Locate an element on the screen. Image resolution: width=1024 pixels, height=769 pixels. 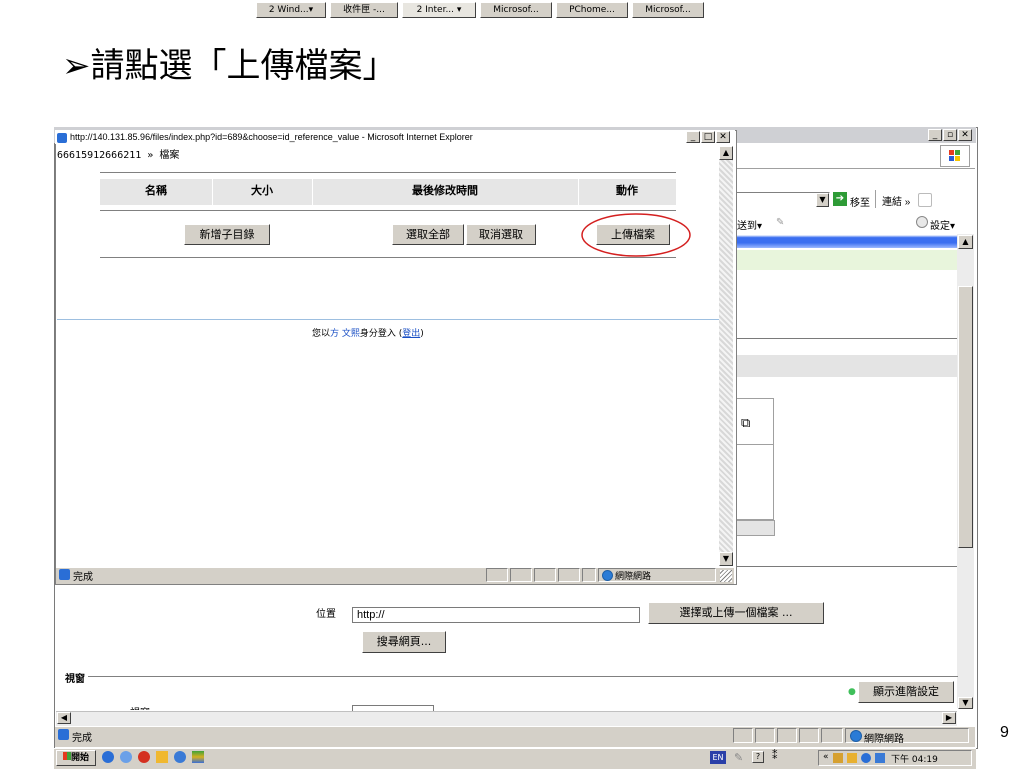
tray-speaker-icon is located at coordinates (880, 758).